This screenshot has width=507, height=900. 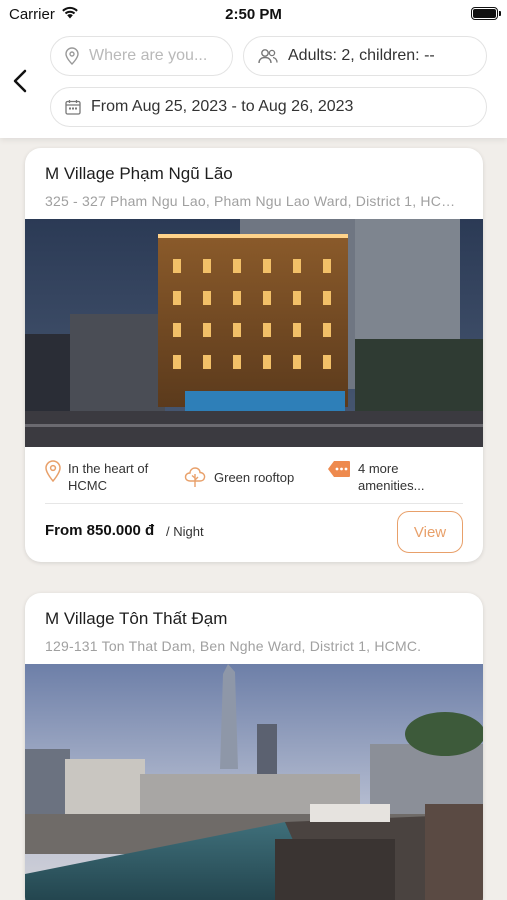 What do you see at coordinates (136, 618) in the screenshot?
I see `hotel-name: M Village Tôn Thất Đạm` at bounding box center [136, 618].